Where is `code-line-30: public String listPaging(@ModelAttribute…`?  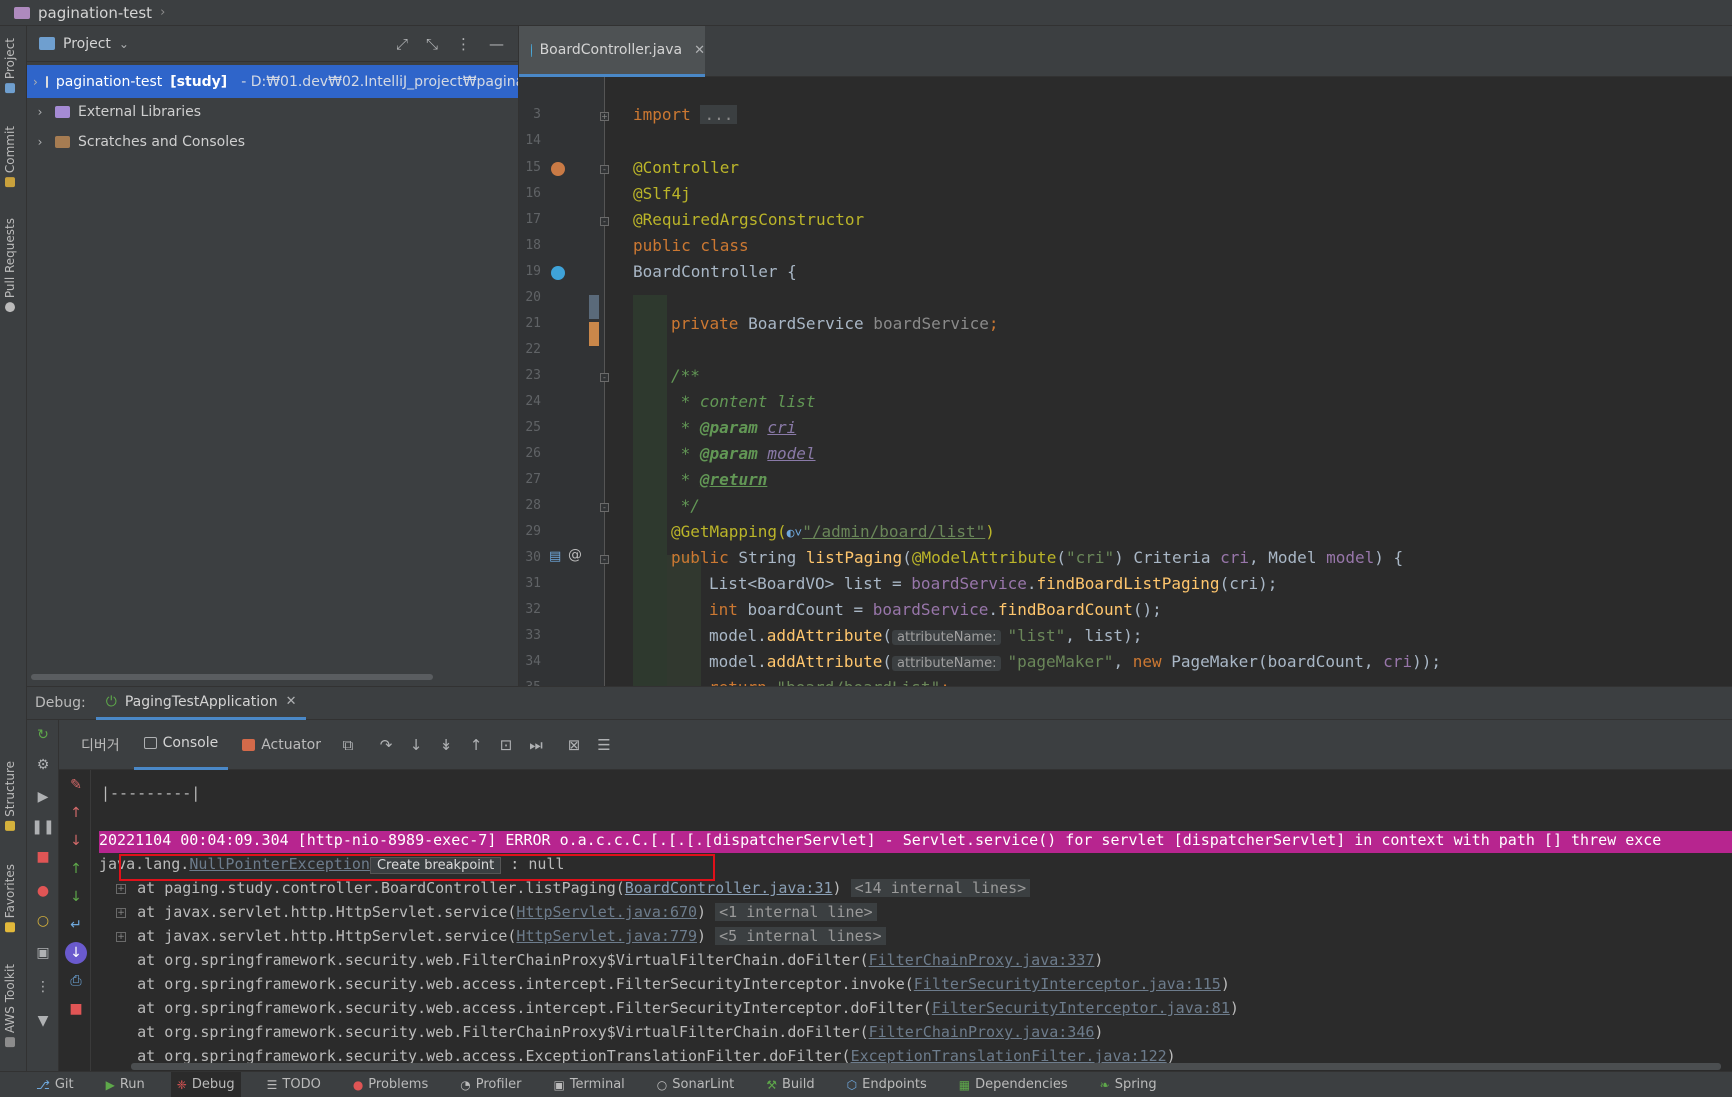
code-line-30: public String listPaging(@ModelAttribute… is located at coordinates (1037, 557).